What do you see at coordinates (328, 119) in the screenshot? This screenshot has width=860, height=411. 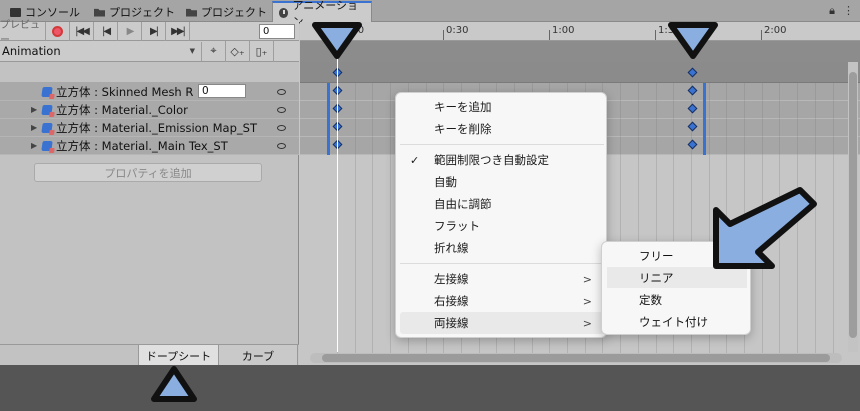 I see `selection-bracket-left` at bounding box center [328, 119].